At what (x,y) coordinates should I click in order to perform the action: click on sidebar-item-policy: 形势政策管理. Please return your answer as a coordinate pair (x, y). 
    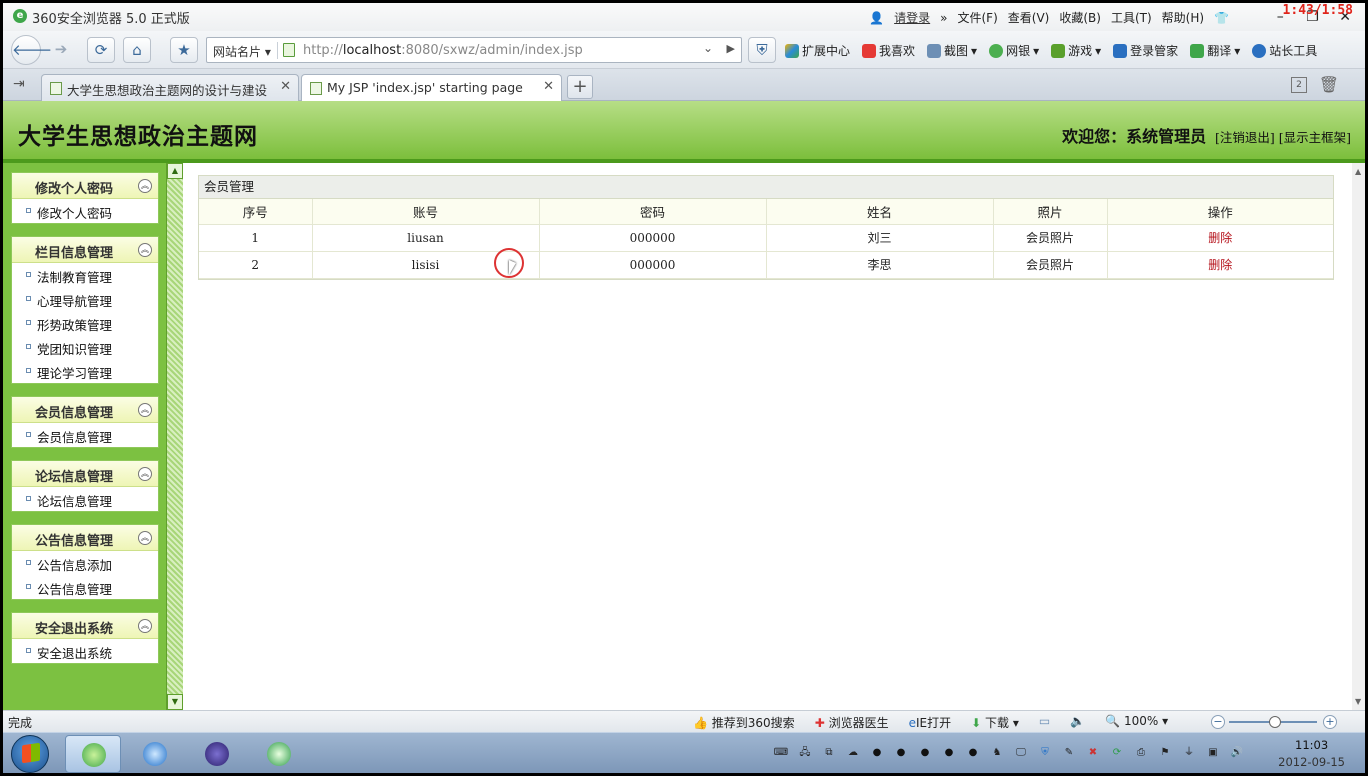
    Looking at the image, I should click on (85, 323).